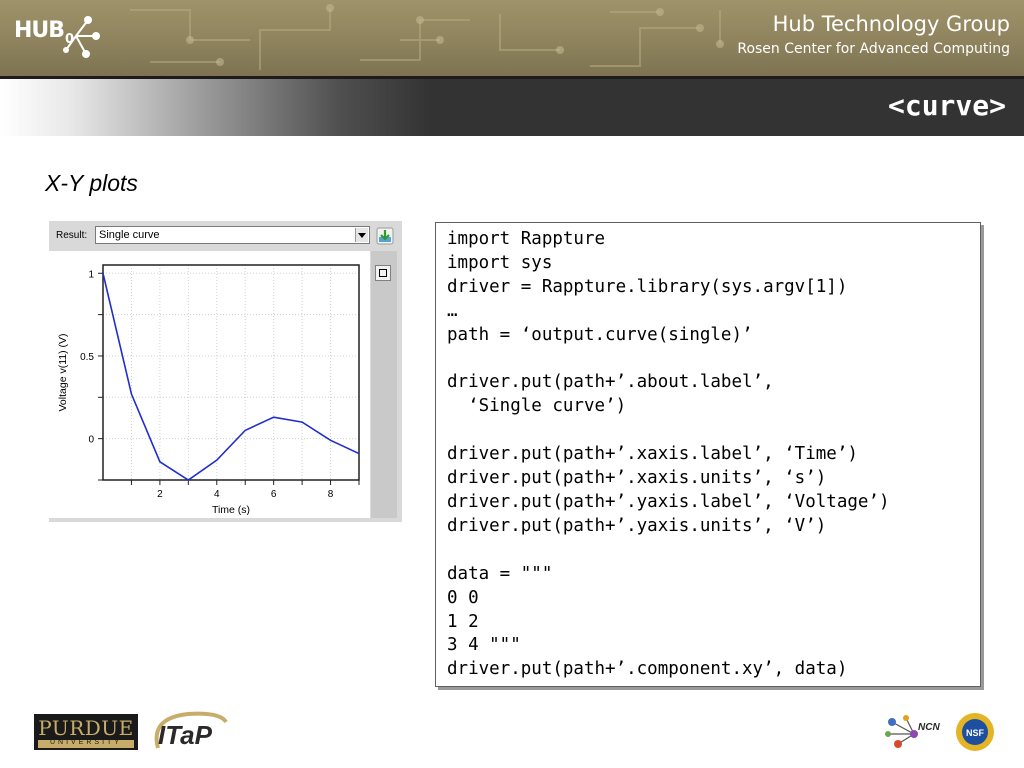 The width and height of the screenshot is (1024, 768). I want to click on y-tick-label: 1, so click(91, 274).